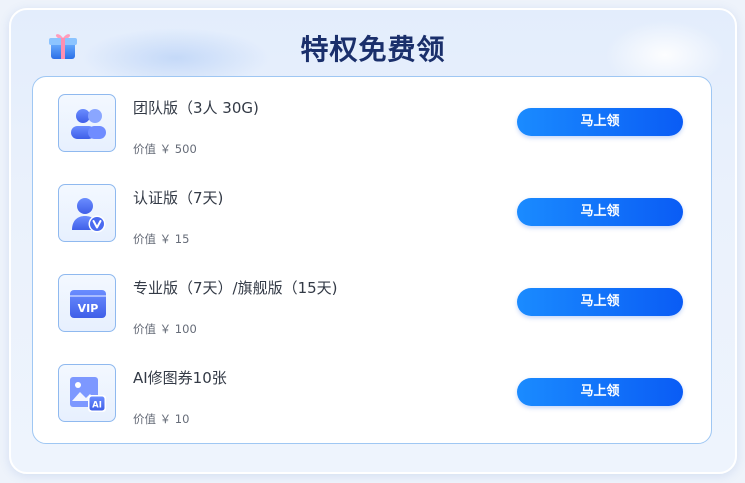 Image resolution: width=745 pixels, height=483 pixels. I want to click on item-value: 价值 ￥ 100, so click(165, 329).